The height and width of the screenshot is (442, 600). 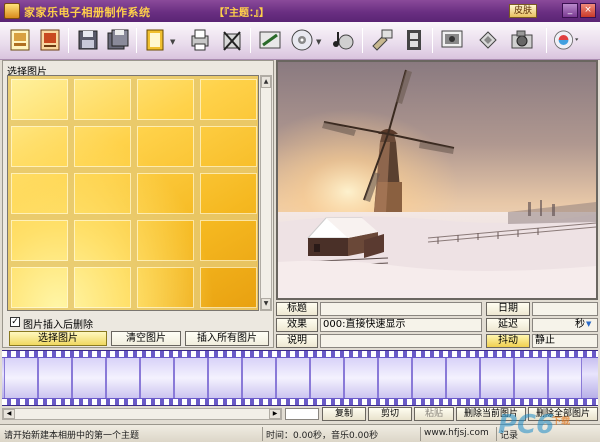 What do you see at coordinates (266, 82) in the screenshot?
I see `scroll-up-icon: ▲` at bounding box center [266, 82].